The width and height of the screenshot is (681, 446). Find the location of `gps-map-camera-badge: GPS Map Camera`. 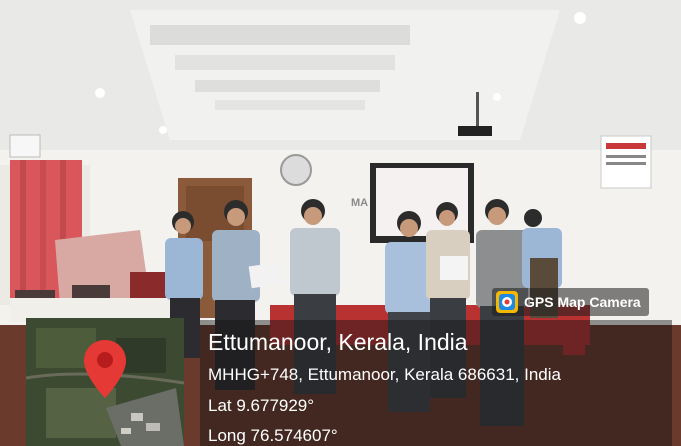

gps-map-camera-badge: GPS Map Camera is located at coordinates (570, 302).